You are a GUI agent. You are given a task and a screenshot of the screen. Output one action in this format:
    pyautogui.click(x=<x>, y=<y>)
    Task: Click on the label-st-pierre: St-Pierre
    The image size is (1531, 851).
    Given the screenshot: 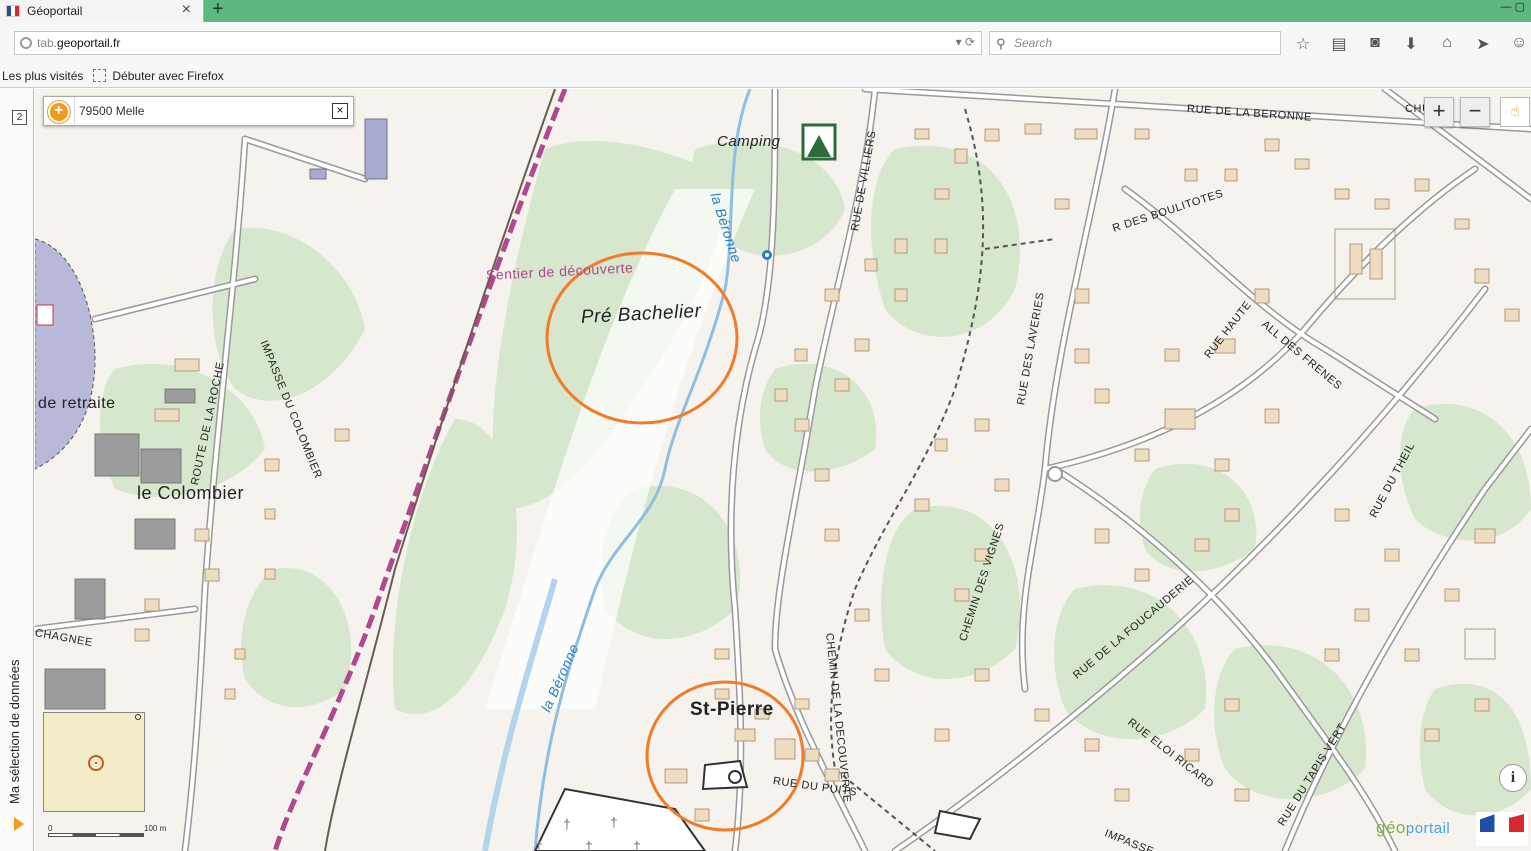 What is the action you would take?
    pyautogui.click(x=732, y=709)
    